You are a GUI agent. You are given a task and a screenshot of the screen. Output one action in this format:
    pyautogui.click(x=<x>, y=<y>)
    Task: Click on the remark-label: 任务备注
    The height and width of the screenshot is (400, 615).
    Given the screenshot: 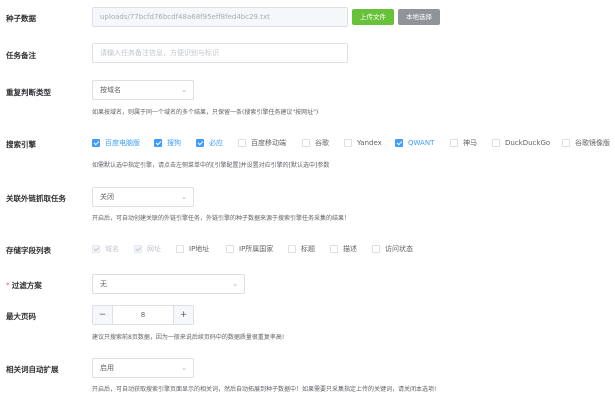 What is the action you would take?
    pyautogui.click(x=21, y=55)
    